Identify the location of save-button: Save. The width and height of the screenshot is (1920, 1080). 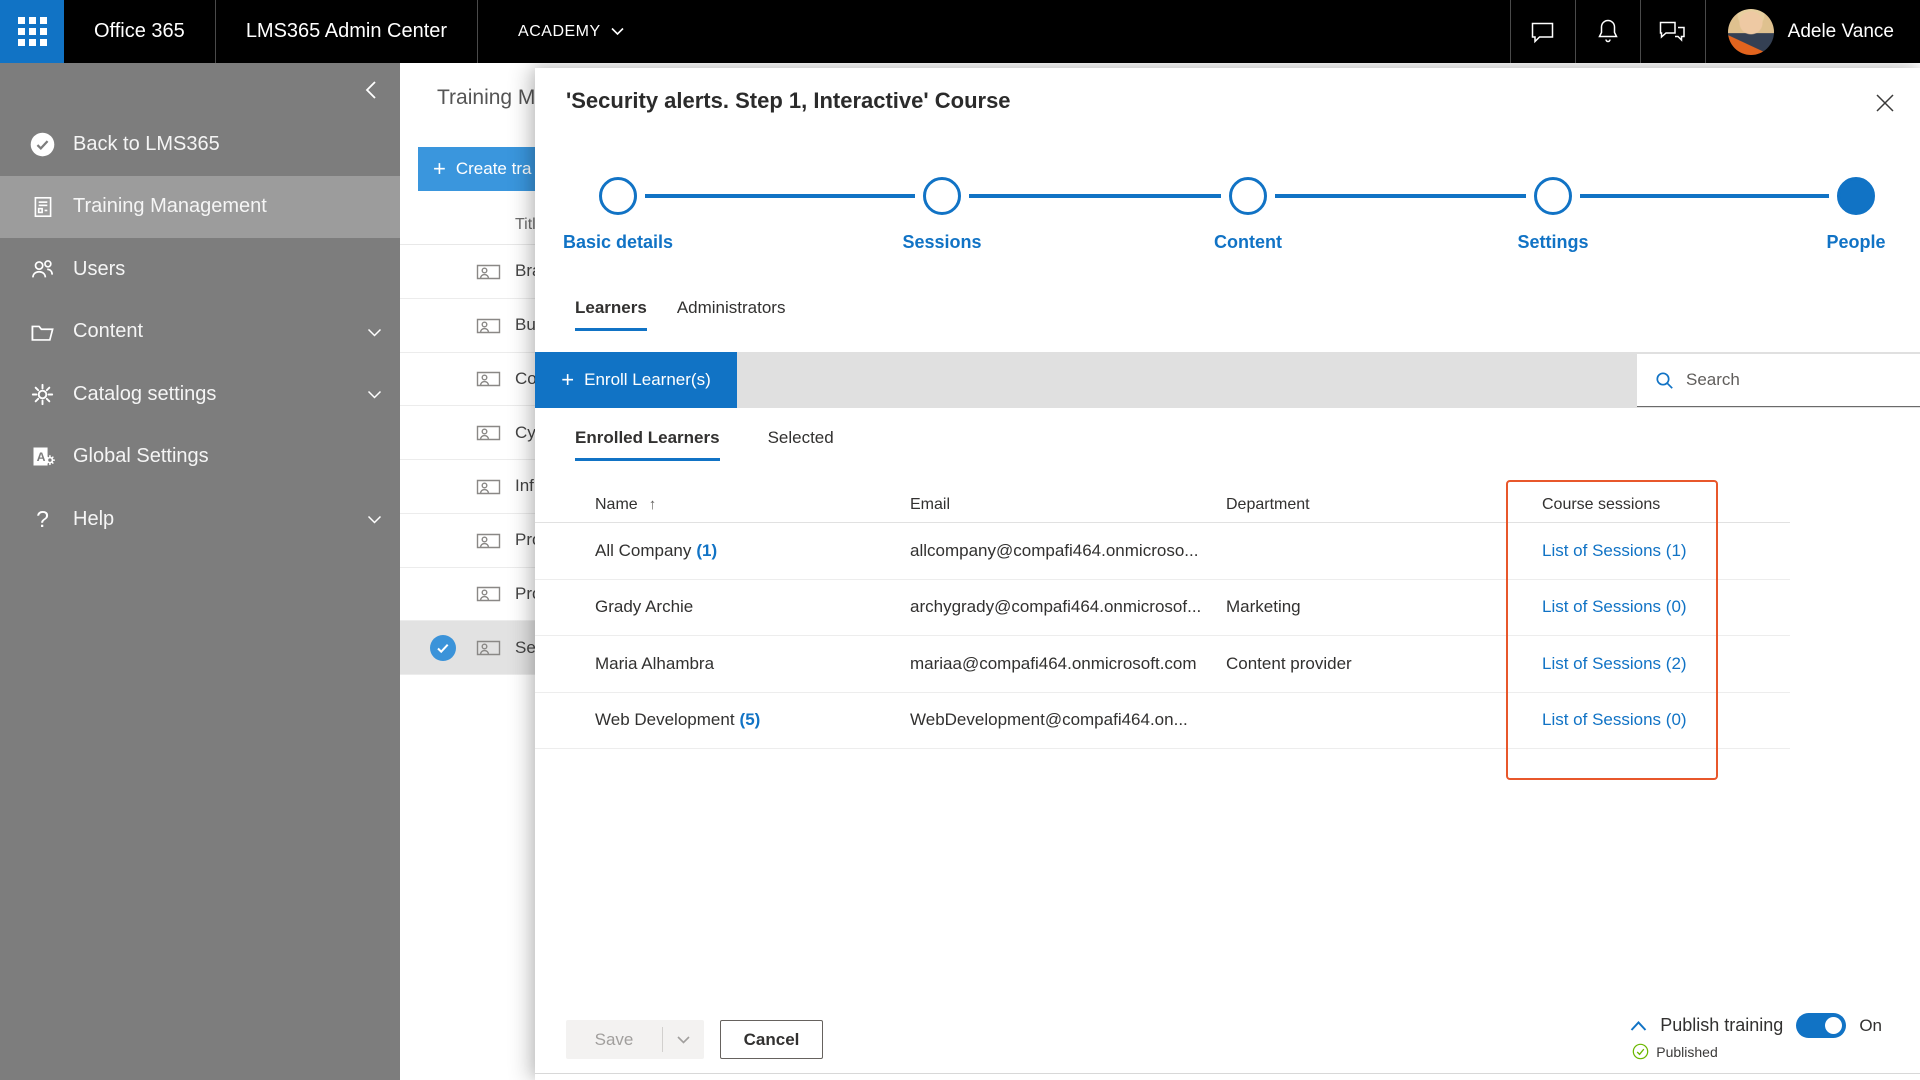
(614, 1040).